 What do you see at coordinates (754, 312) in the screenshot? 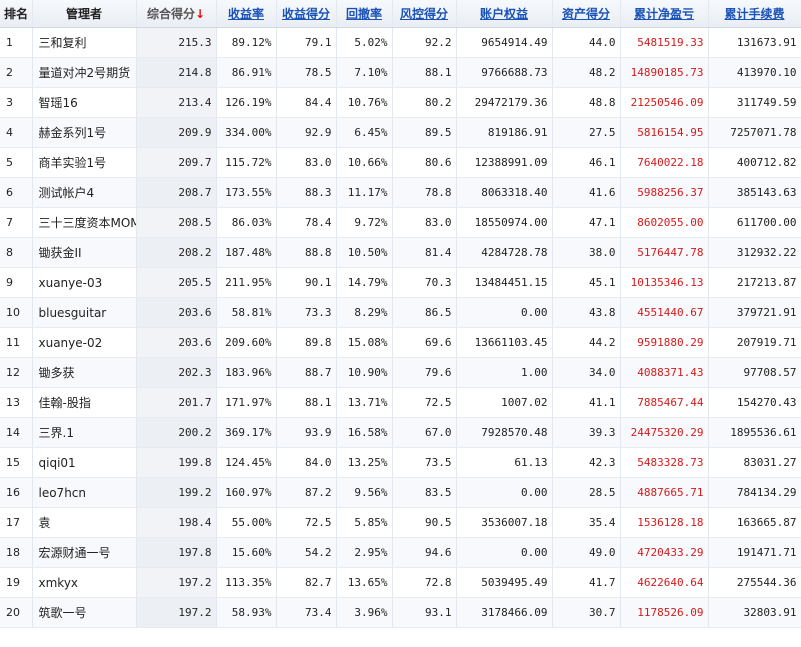
I see `cell-fees: 379721.91` at bounding box center [754, 312].